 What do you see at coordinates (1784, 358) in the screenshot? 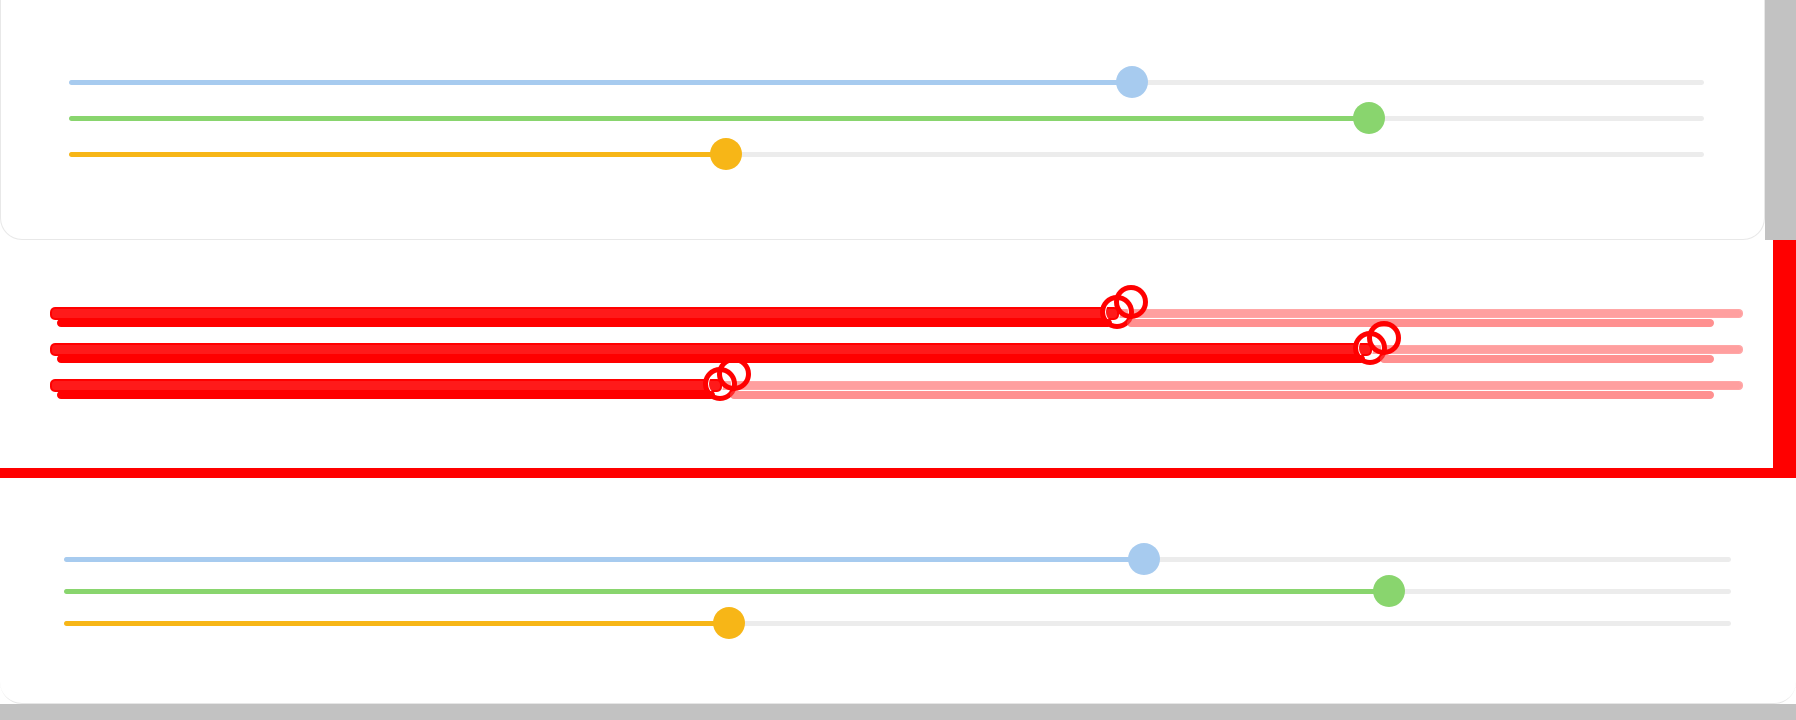
I see `highlight-frame-right` at bounding box center [1784, 358].